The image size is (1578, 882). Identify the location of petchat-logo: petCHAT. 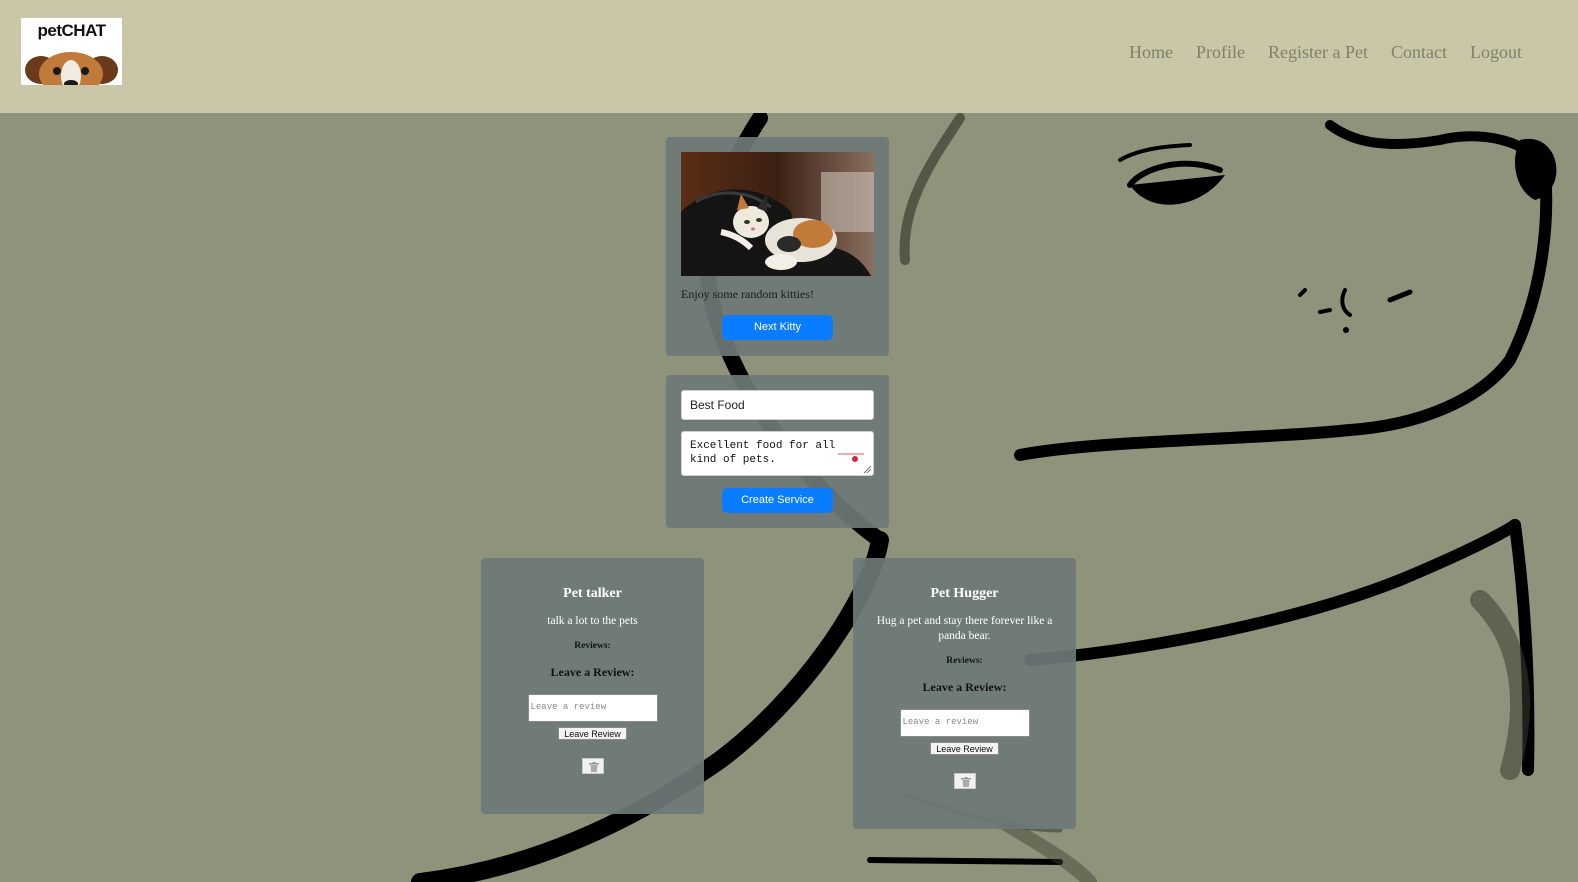
(71, 51).